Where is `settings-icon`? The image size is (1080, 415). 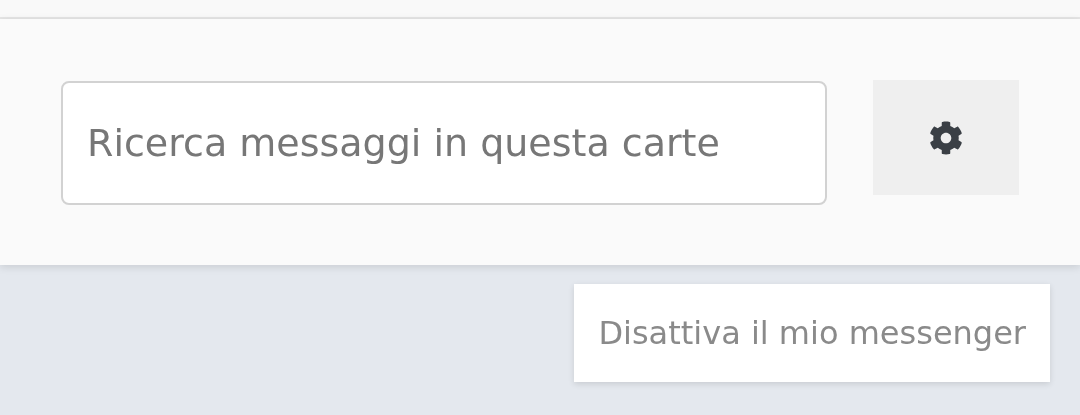
settings-icon is located at coordinates (946, 137).